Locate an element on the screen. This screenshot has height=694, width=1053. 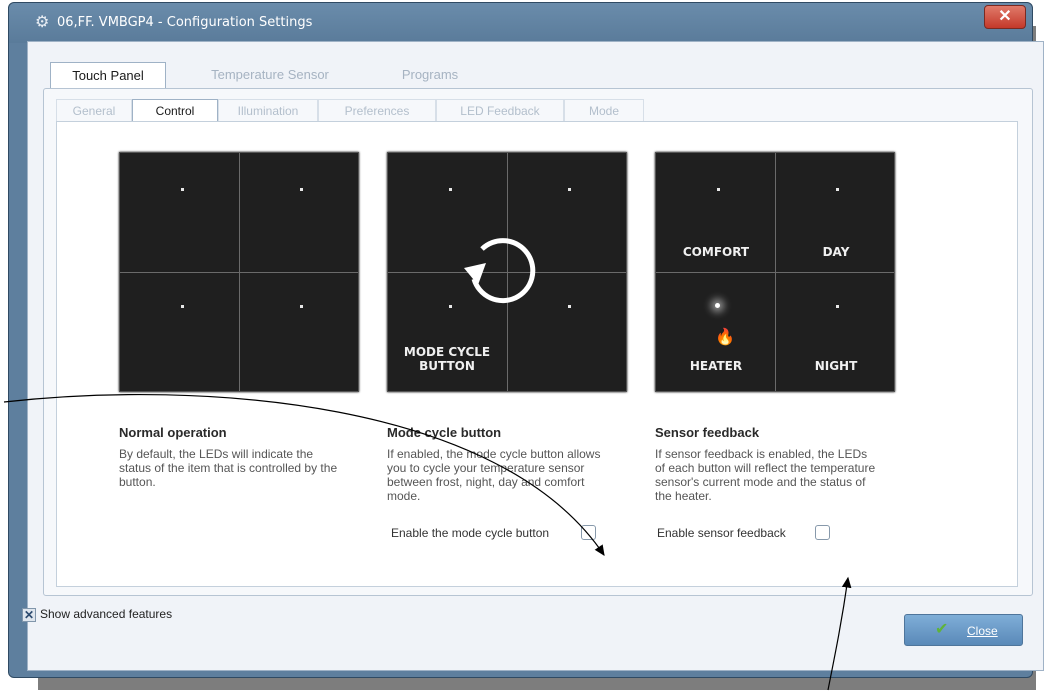
keypad-label: NIGHT is located at coordinates (836, 366).